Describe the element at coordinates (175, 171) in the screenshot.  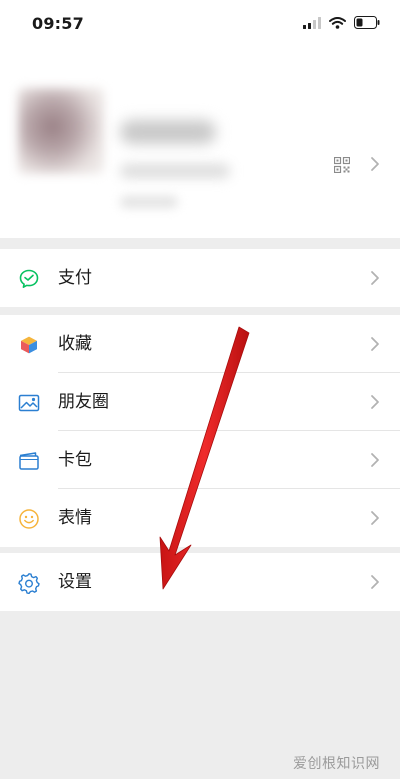
I see `blurred-account-id` at that location.